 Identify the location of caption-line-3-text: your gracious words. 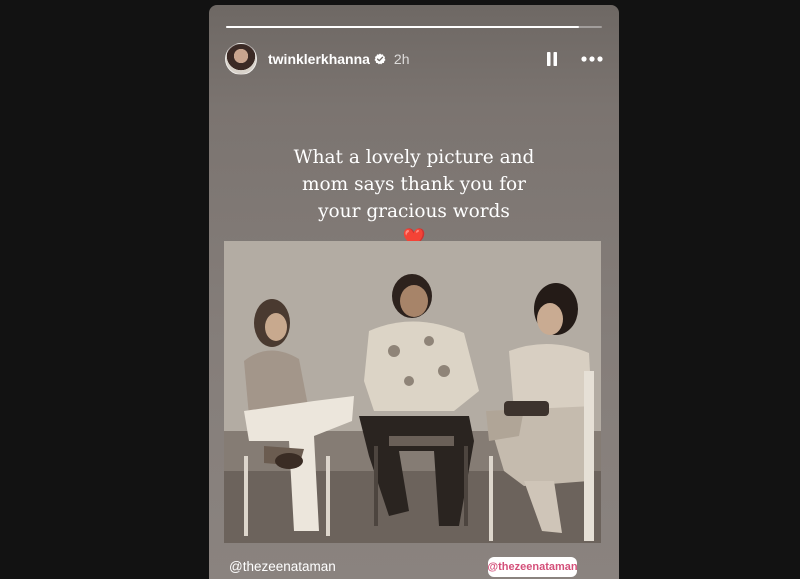
(414, 211).